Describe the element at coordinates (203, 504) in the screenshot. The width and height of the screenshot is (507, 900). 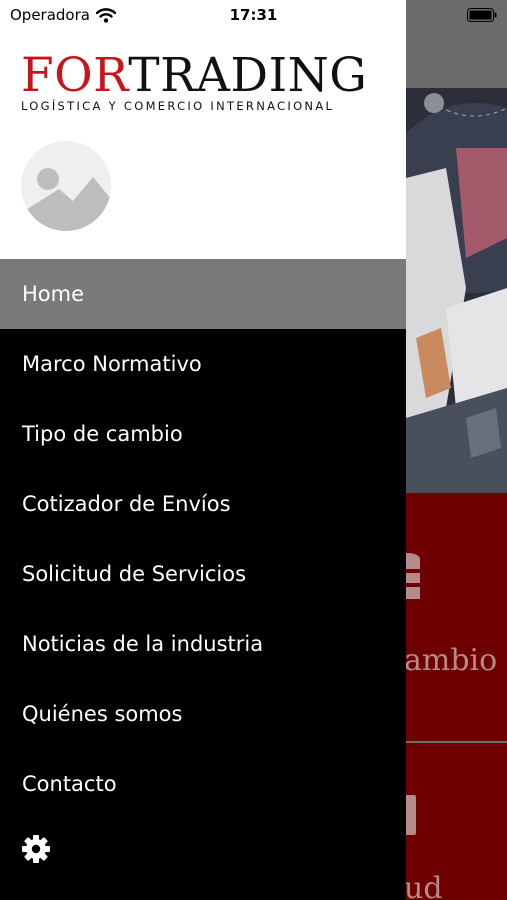
I see `menu-item-cotizador-de-envios: Cotizador de Envíos` at that location.